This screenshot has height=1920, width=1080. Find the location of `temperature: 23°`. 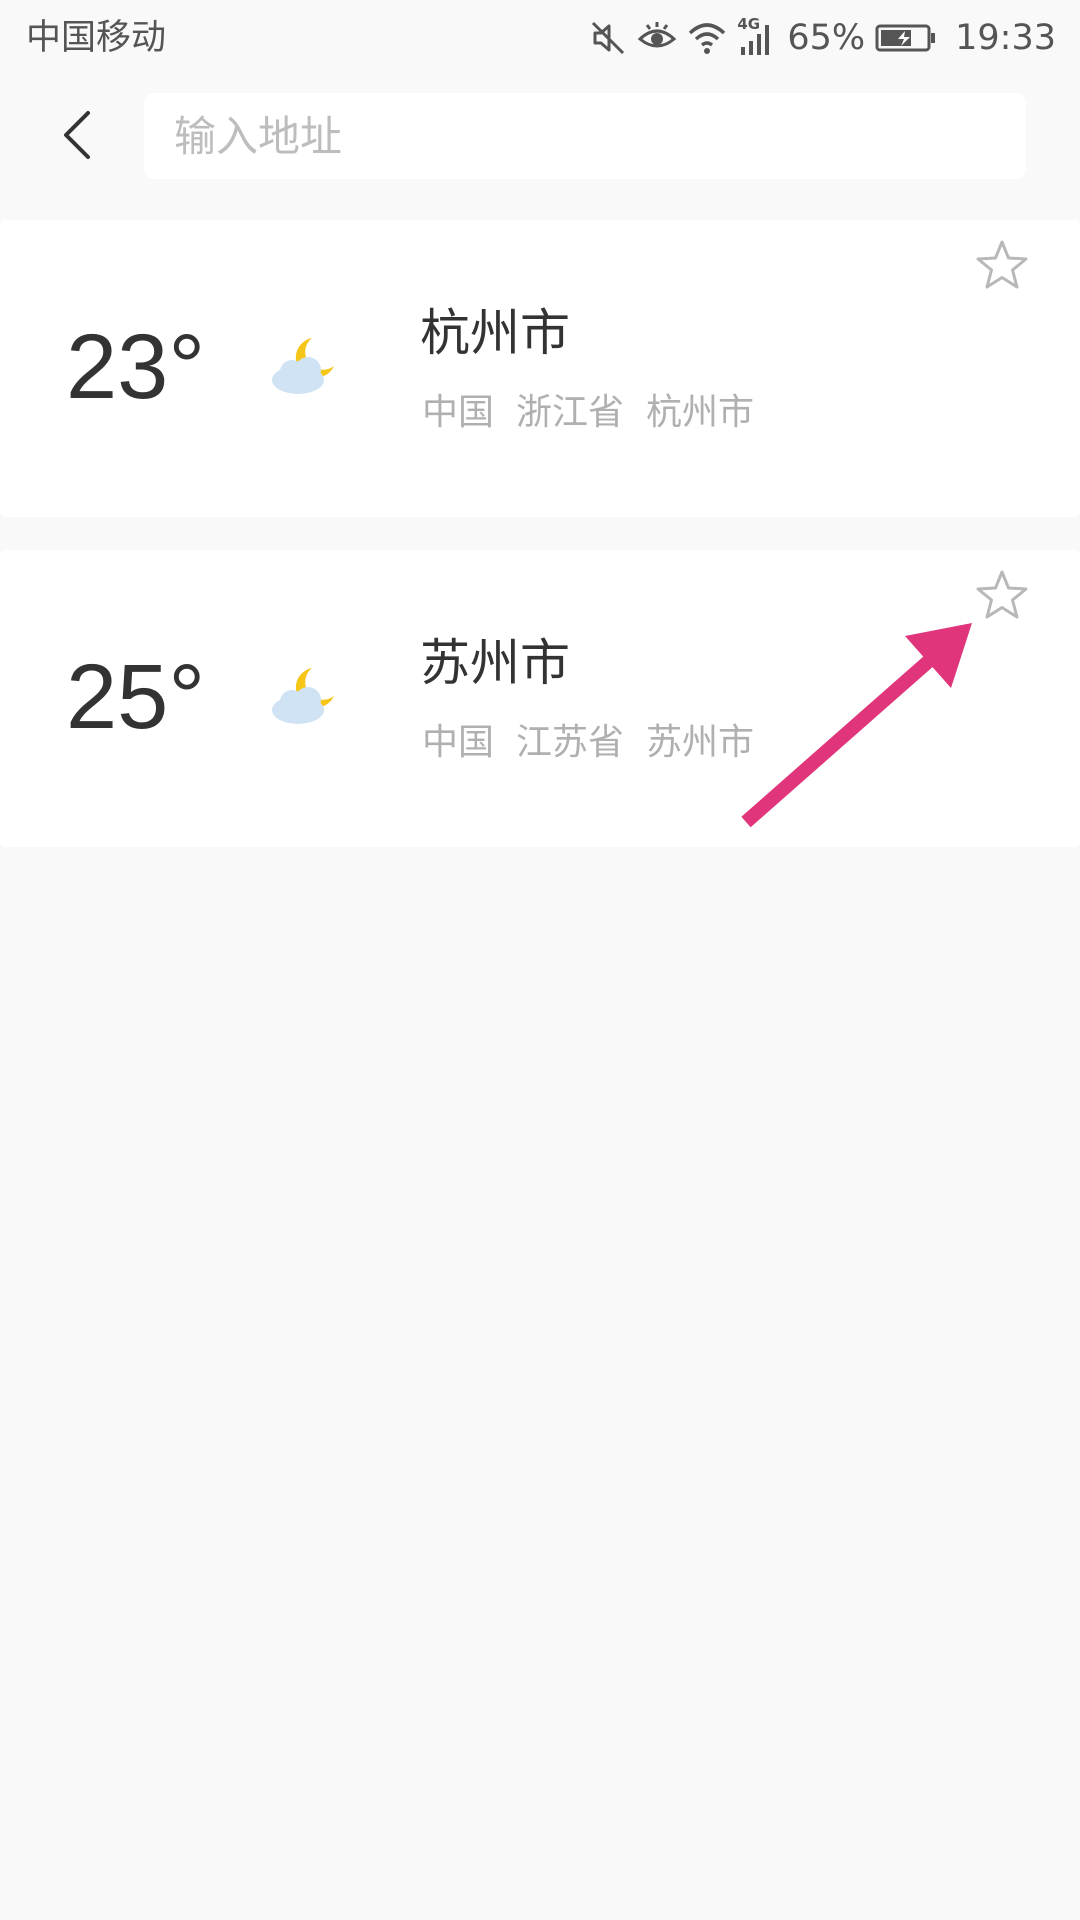

temperature: 23° is located at coordinates (136, 367).